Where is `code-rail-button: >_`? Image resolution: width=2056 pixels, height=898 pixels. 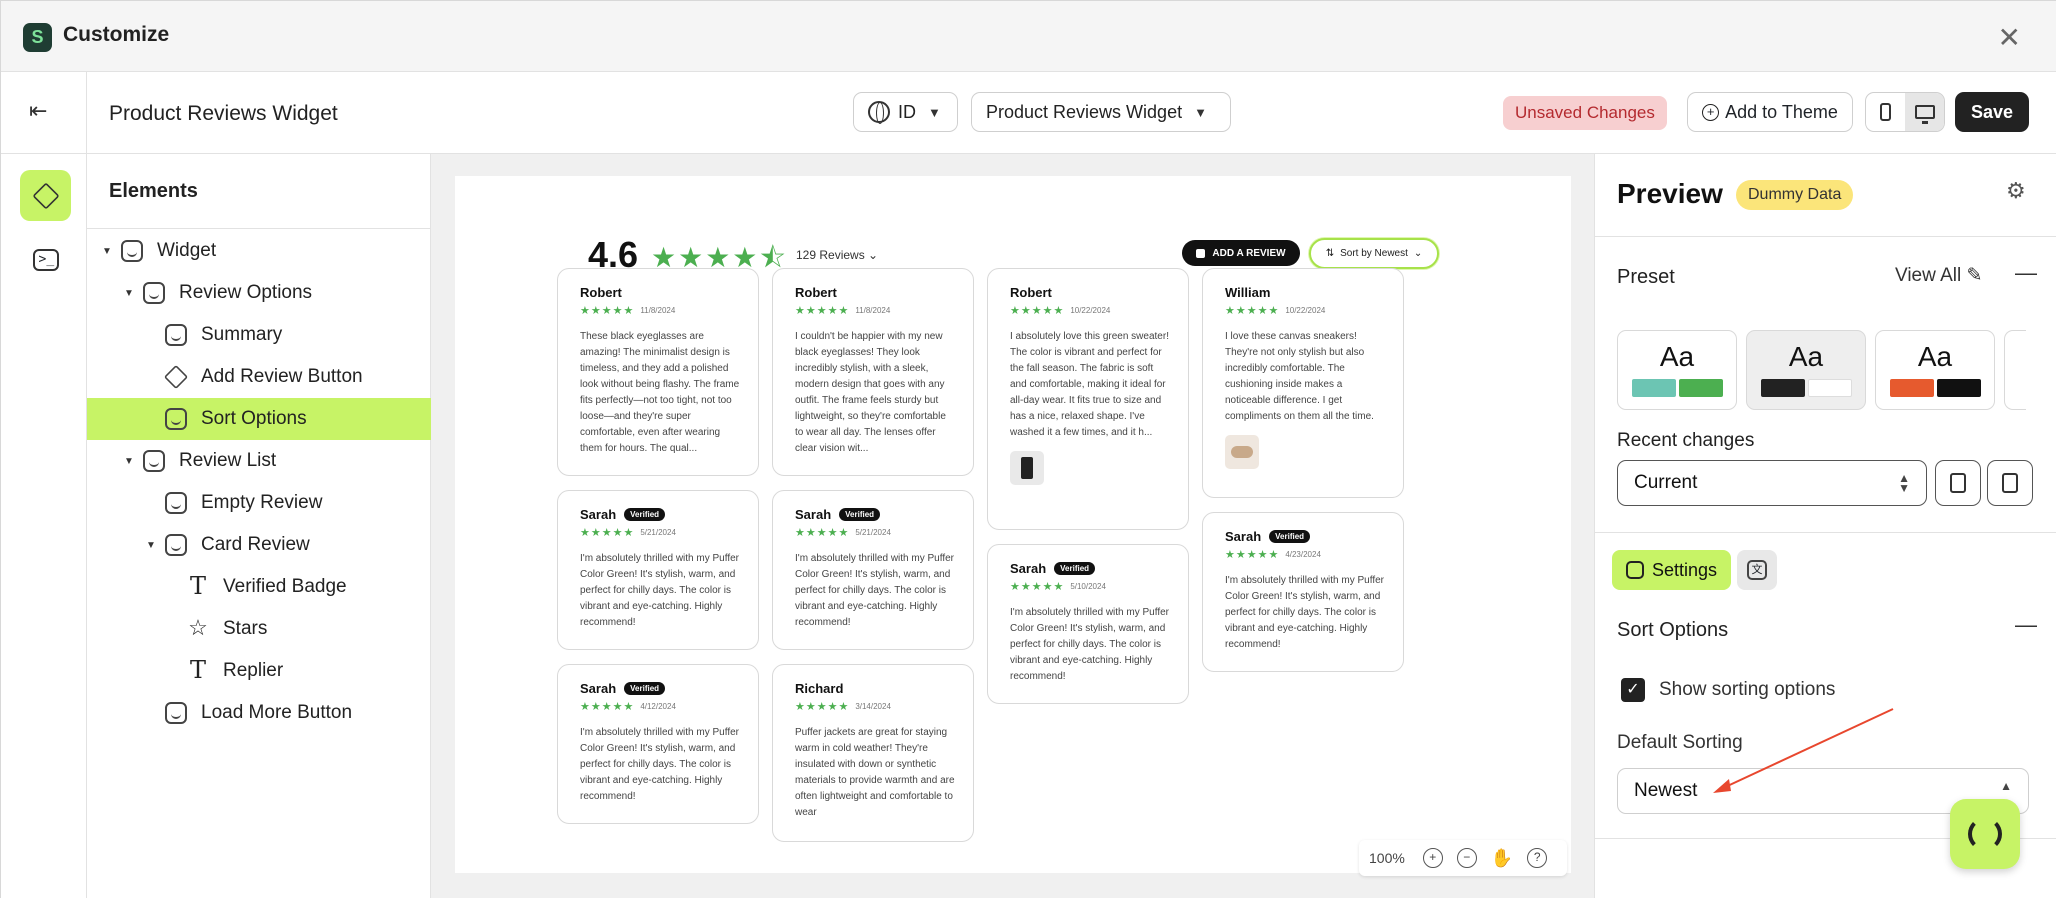 code-rail-button: >_ is located at coordinates (45, 259).